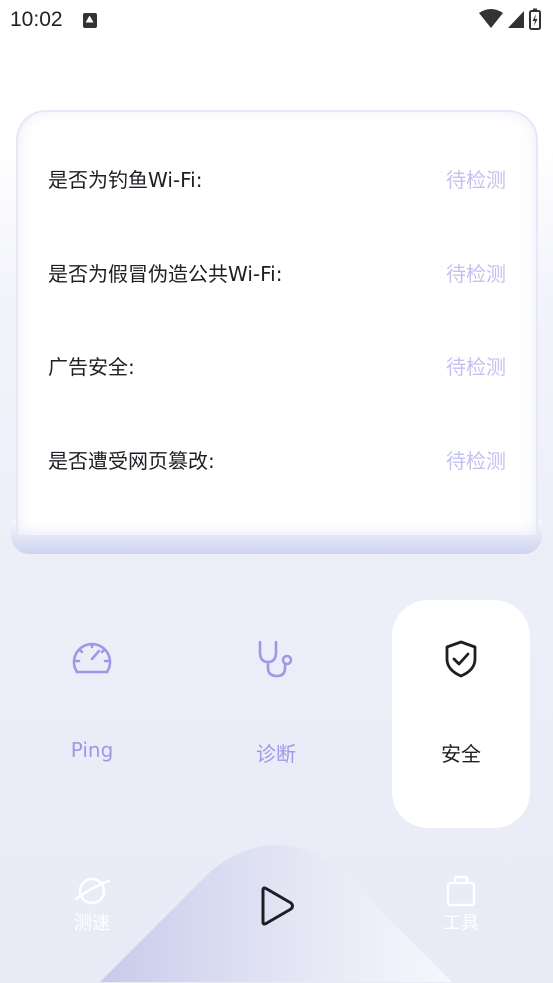 This screenshot has width=553, height=983. I want to click on speedometer-icon, so click(92, 659).